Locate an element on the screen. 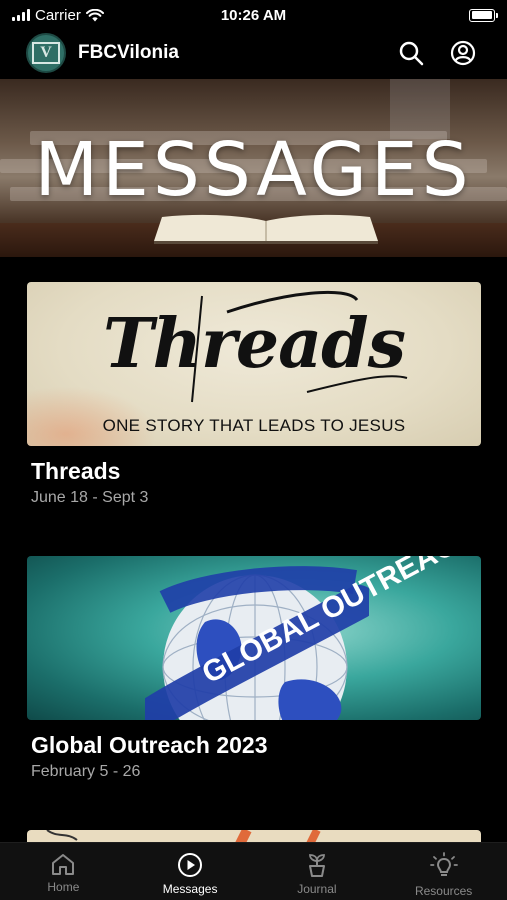  series-image-title: Threads is located at coordinates (254, 344).